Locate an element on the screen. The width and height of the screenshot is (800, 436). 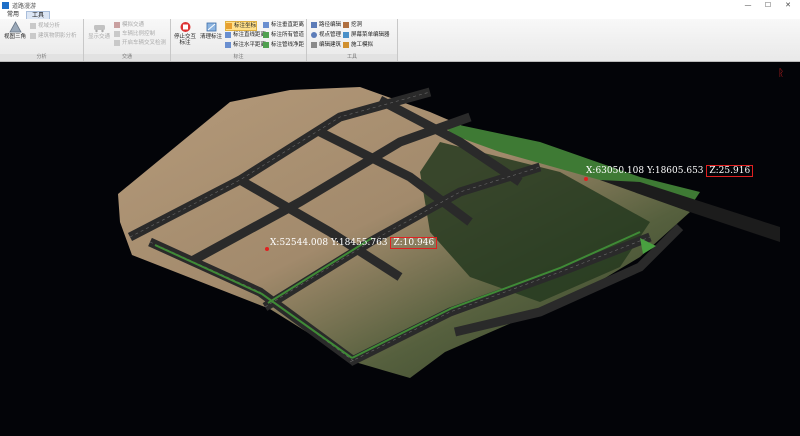
building-shadow-button: 建筑物阴影分析 is located at coordinates (53, 36).